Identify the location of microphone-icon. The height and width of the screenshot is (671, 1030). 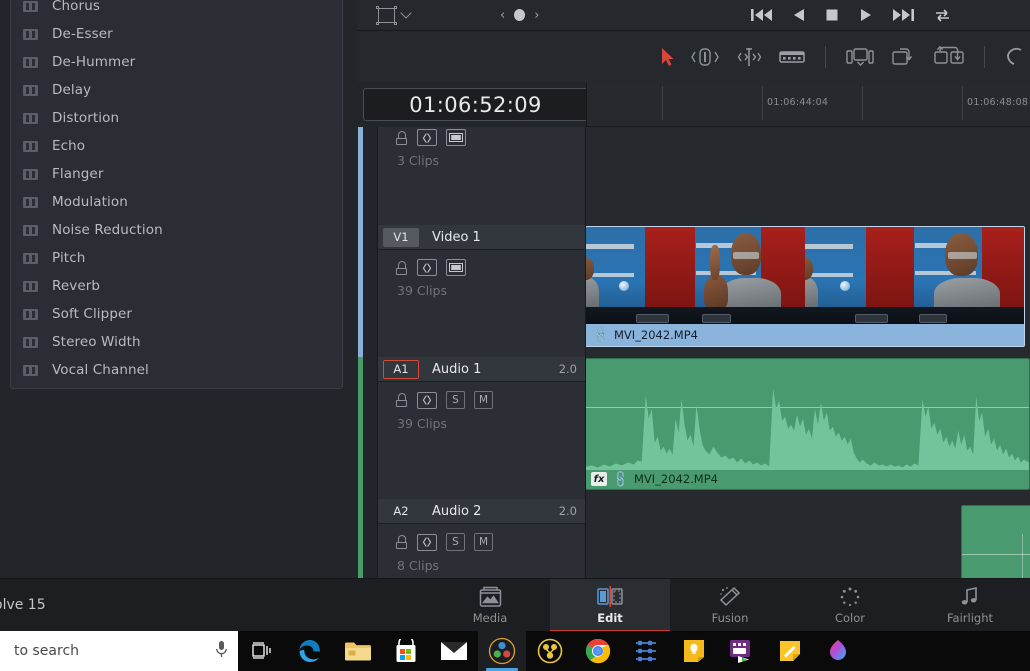
(221, 651).